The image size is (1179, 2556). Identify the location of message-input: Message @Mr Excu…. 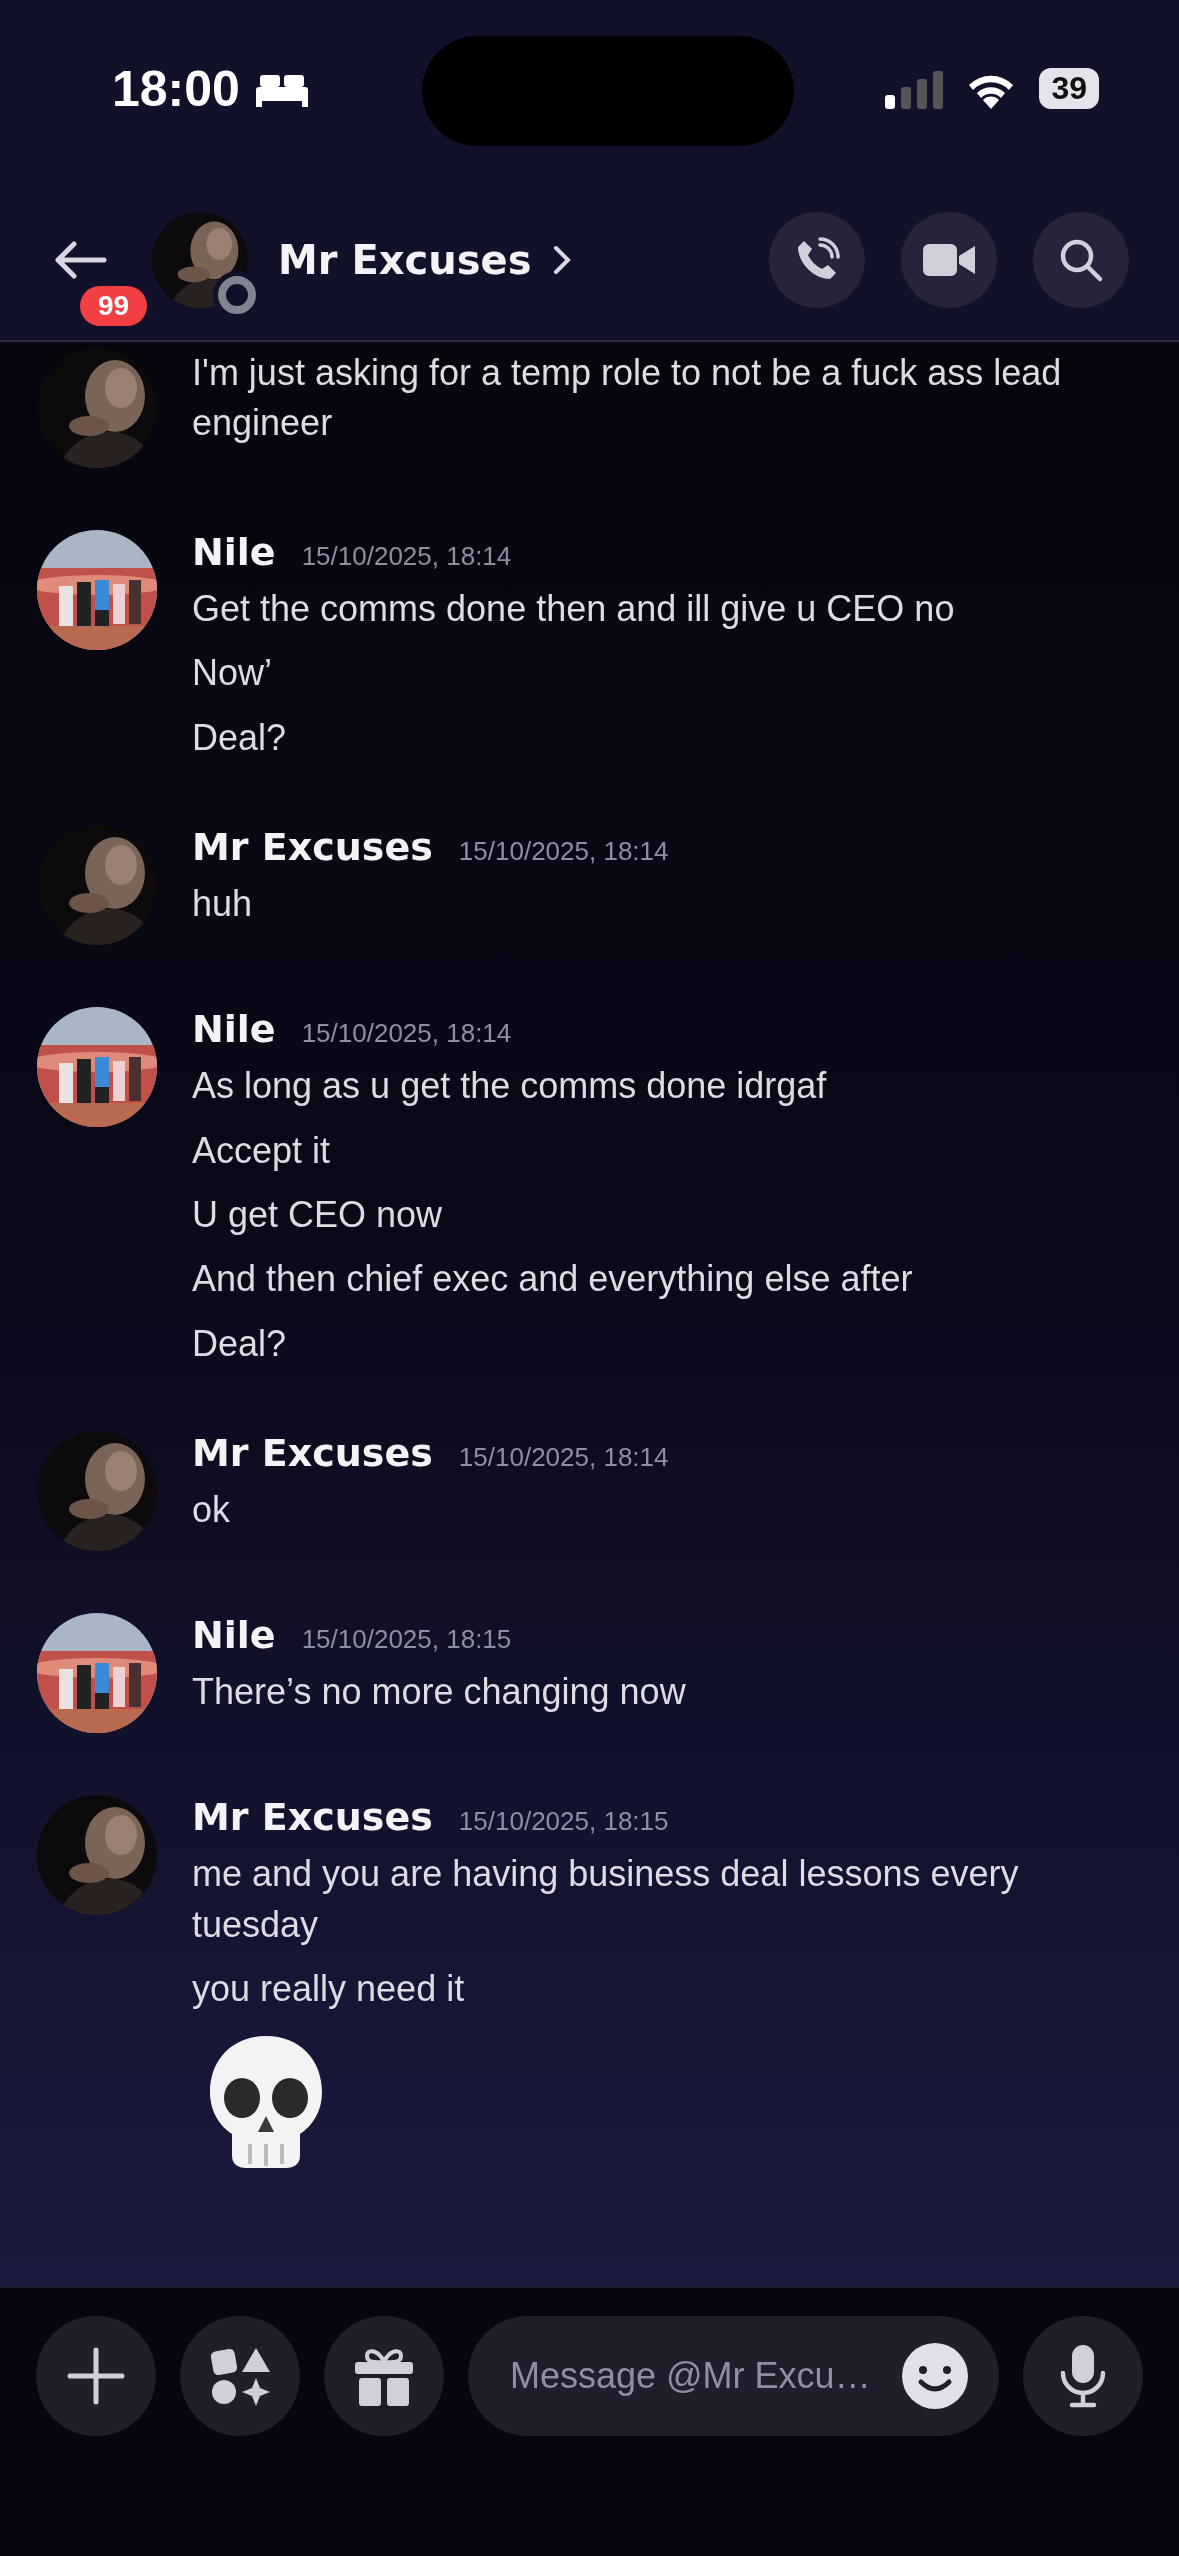
(733, 2376).